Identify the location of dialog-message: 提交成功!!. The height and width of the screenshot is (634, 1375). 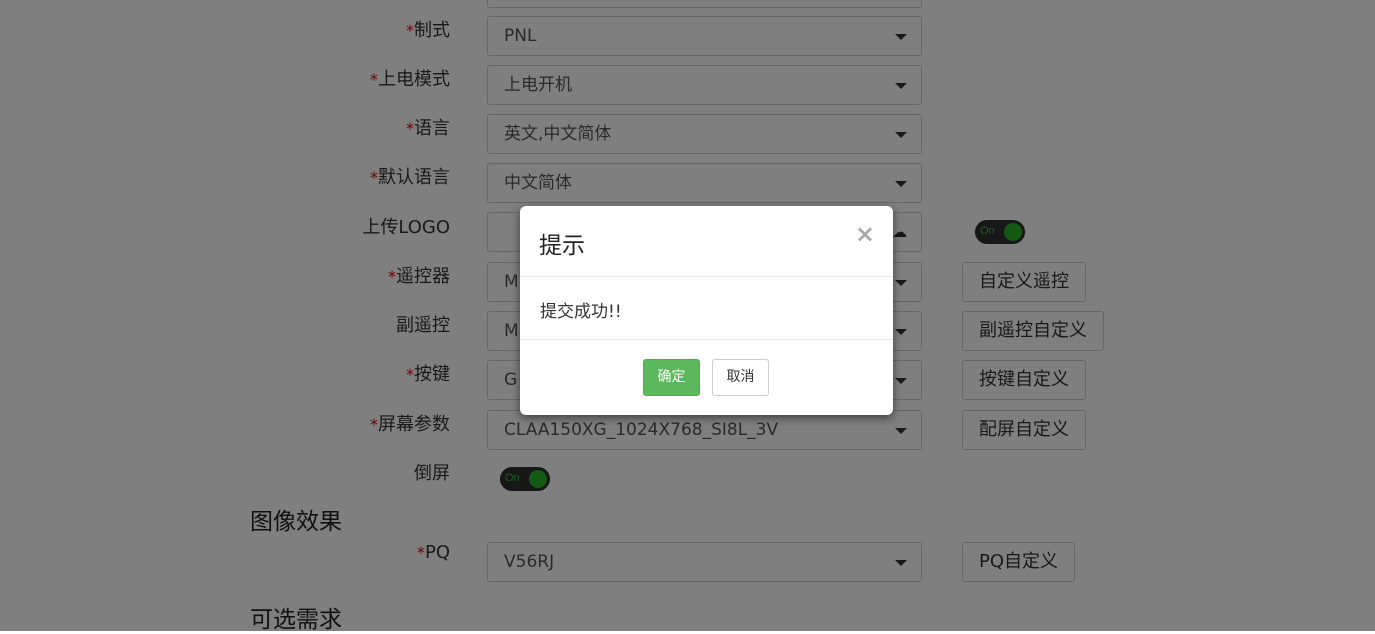
(581, 312).